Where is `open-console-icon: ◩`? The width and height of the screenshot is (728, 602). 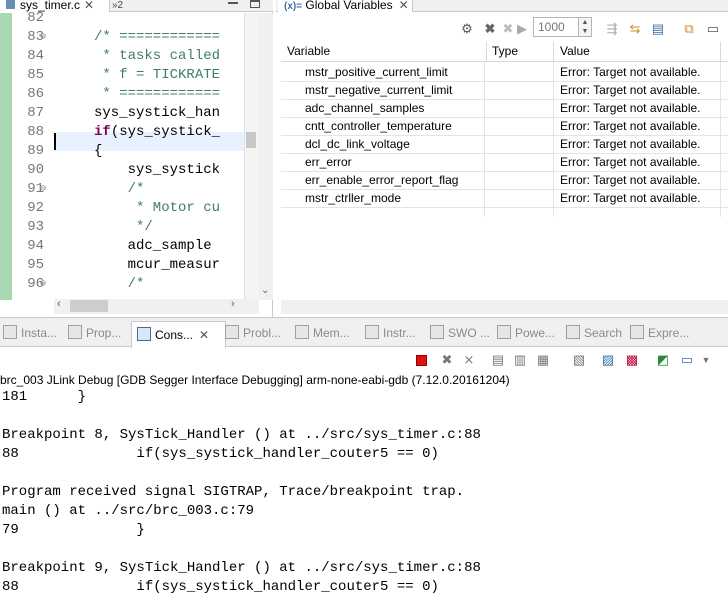
open-console-icon: ◩ is located at coordinates (663, 360).